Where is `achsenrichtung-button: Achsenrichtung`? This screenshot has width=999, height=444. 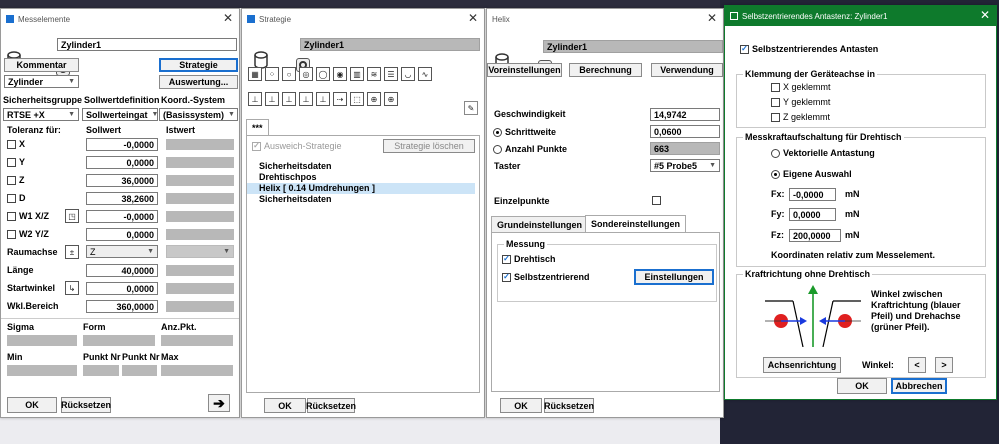
achsenrichtung-button: Achsenrichtung is located at coordinates (802, 365).